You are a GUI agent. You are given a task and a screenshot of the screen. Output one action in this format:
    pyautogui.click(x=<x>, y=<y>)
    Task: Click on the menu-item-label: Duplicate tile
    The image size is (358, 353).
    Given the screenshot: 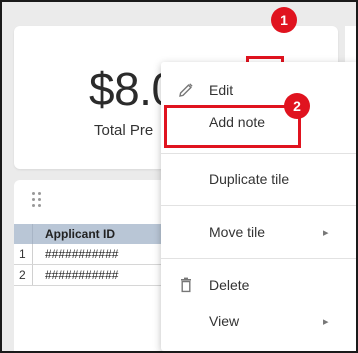 What is the action you would take?
    pyautogui.click(x=249, y=179)
    